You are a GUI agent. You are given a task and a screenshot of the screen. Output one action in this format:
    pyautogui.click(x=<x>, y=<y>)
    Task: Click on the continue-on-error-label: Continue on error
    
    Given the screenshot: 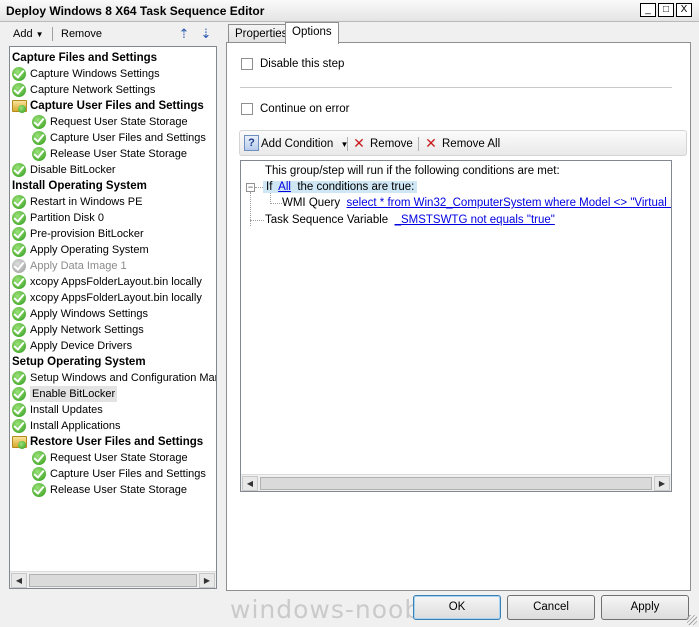 What is the action you would take?
    pyautogui.click(x=305, y=109)
    